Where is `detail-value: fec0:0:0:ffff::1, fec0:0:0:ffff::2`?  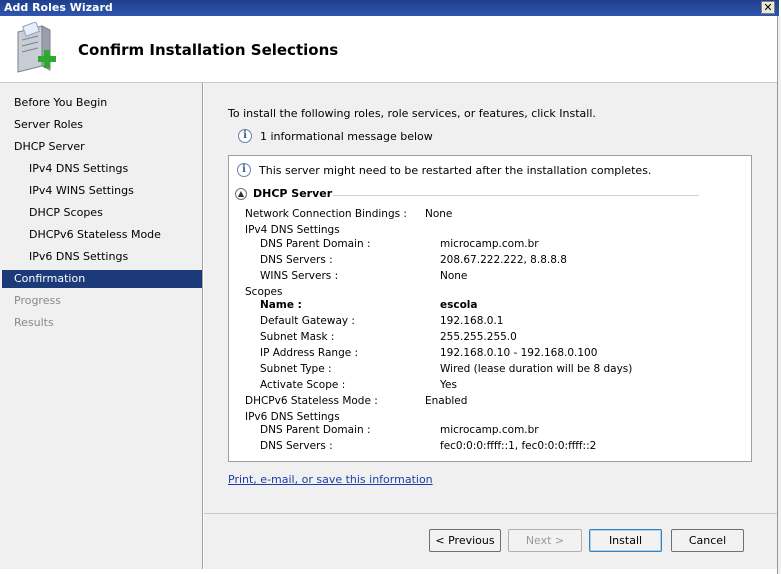
detail-value: fec0:0:0:ffff::1, fec0:0:0:ffff::2 is located at coordinates (518, 446).